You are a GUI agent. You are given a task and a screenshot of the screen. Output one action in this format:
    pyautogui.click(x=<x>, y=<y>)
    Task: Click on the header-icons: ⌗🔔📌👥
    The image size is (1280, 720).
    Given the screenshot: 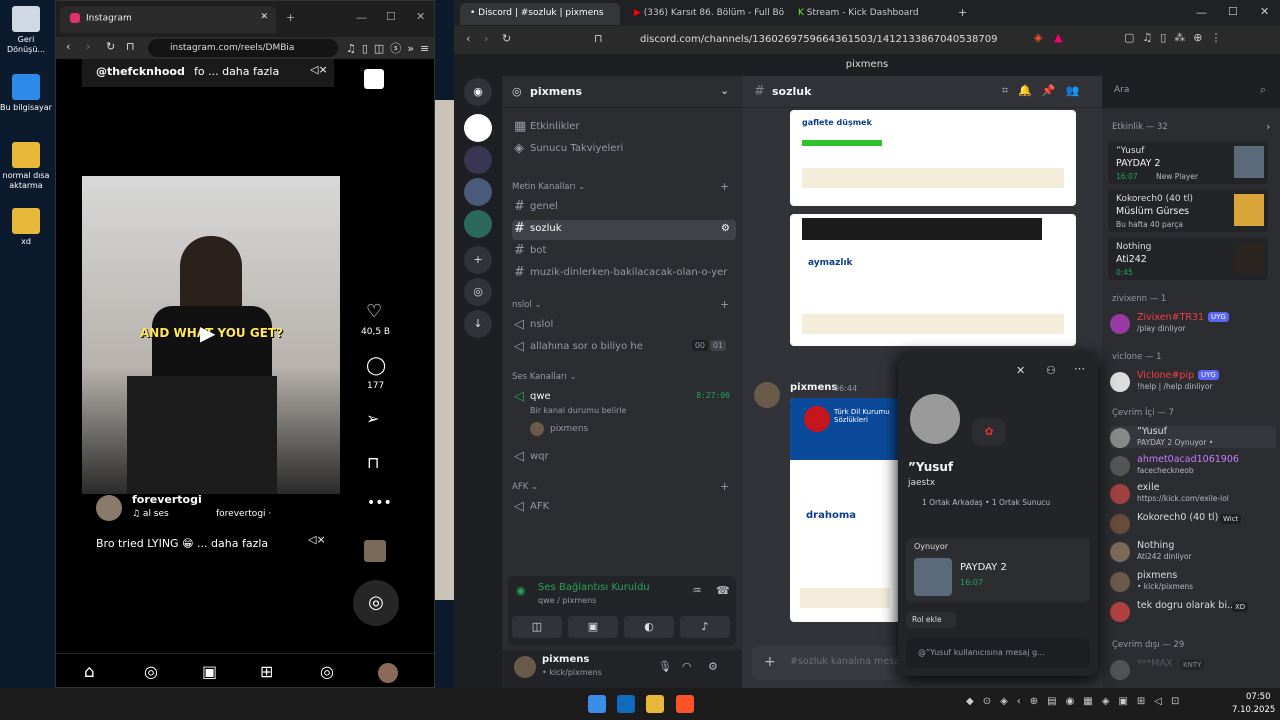 What is the action you would take?
    pyautogui.click(x=1045, y=91)
    